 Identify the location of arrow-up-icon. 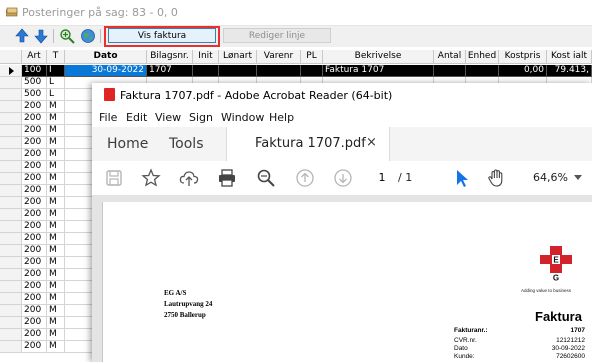
(22, 36).